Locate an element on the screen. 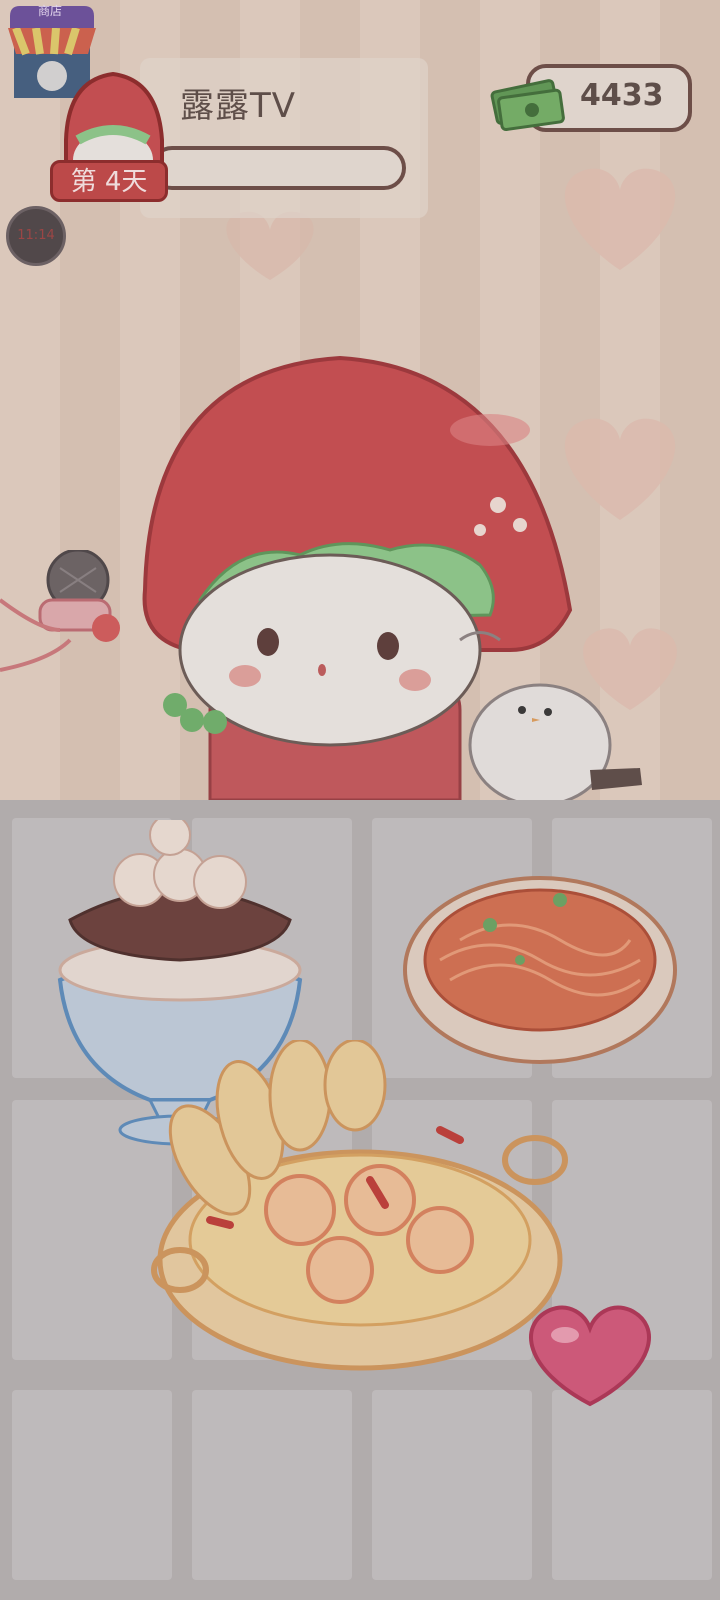 Image resolution: width=720 pixels, height=1600 pixels. channel-name: 露露TV is located at coordinates (238, 106).